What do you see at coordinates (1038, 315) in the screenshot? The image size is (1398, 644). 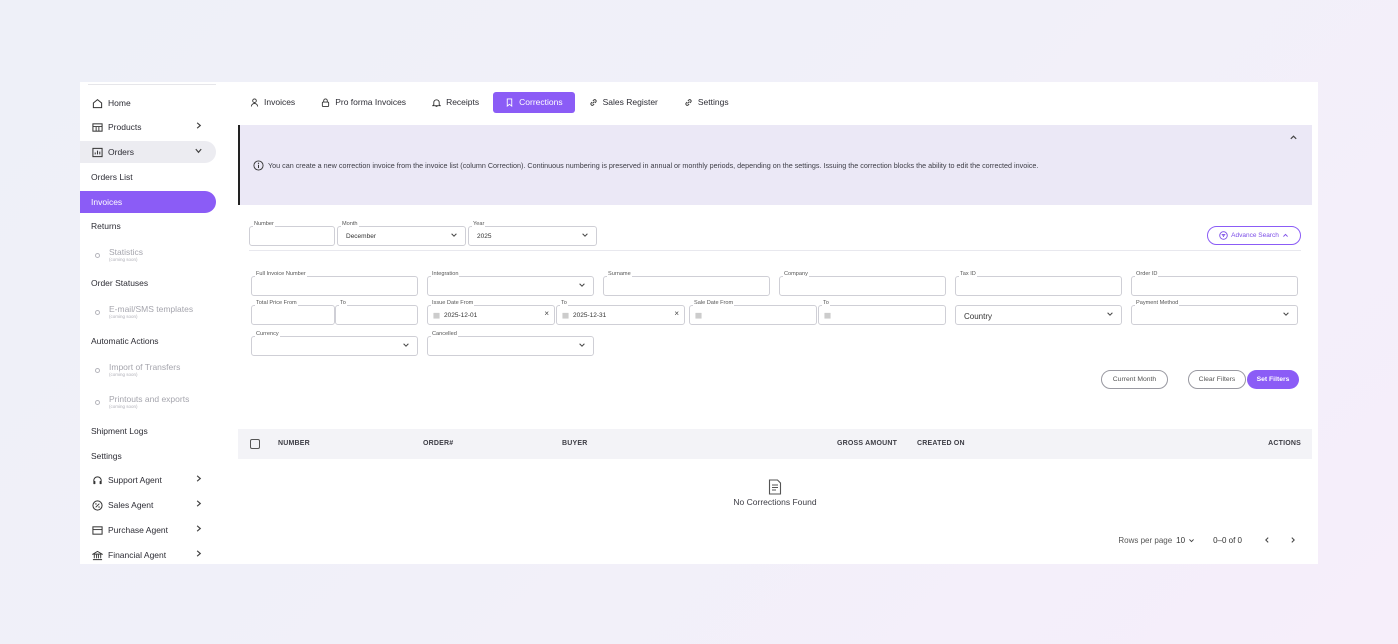 I see `country-select: Country` at bounding box center [1038, 315].